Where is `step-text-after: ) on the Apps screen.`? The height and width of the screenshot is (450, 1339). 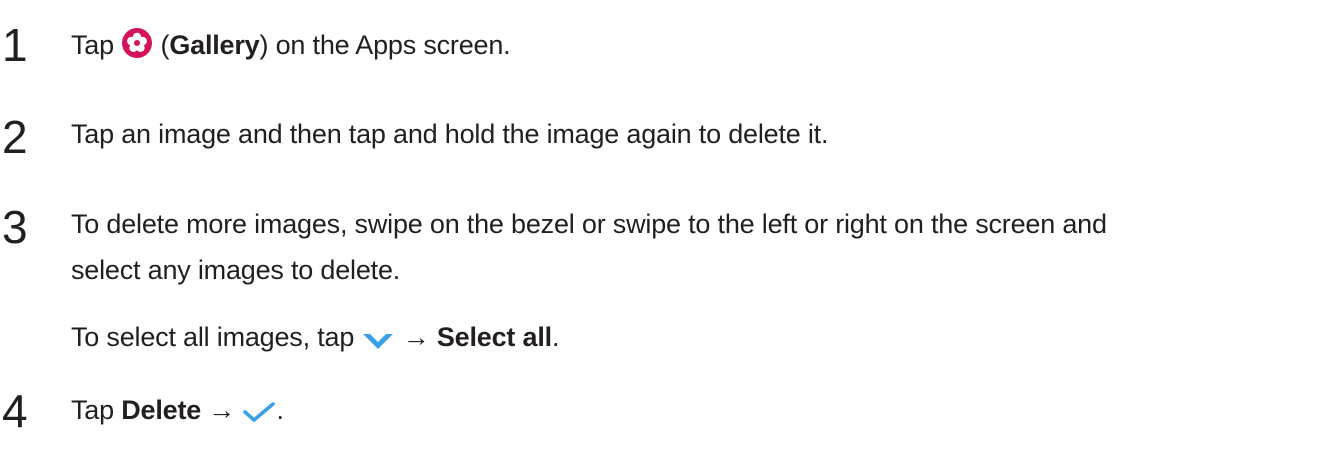
step-text-after: ) on the Apps screen. is located at coordinates (385, 45).